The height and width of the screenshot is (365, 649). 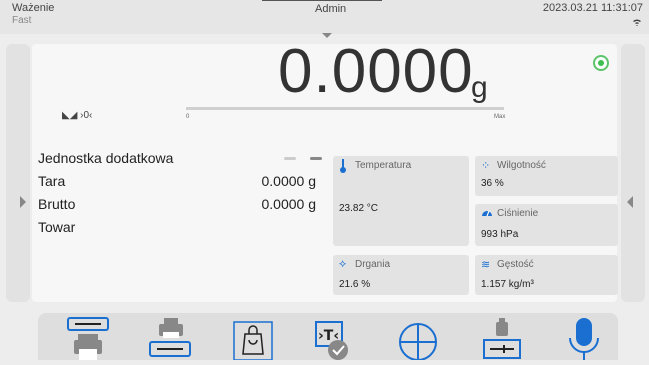 I want to click on product-button, so click(x=254, y=338).